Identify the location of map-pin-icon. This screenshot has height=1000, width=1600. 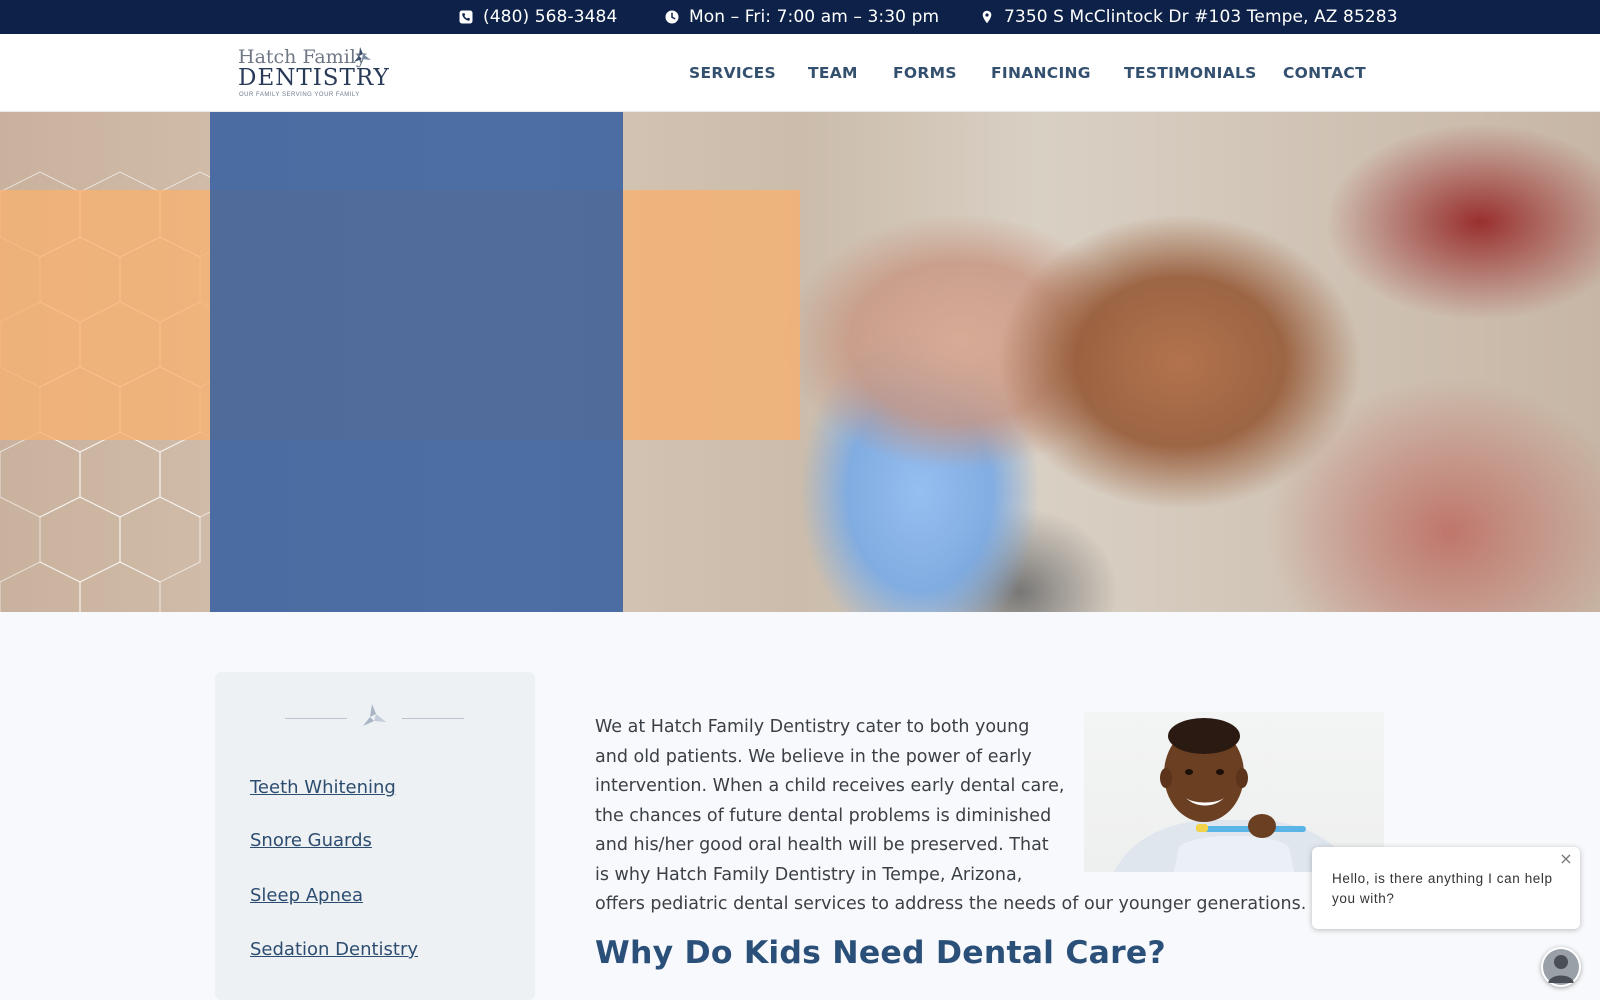
(987, 17).